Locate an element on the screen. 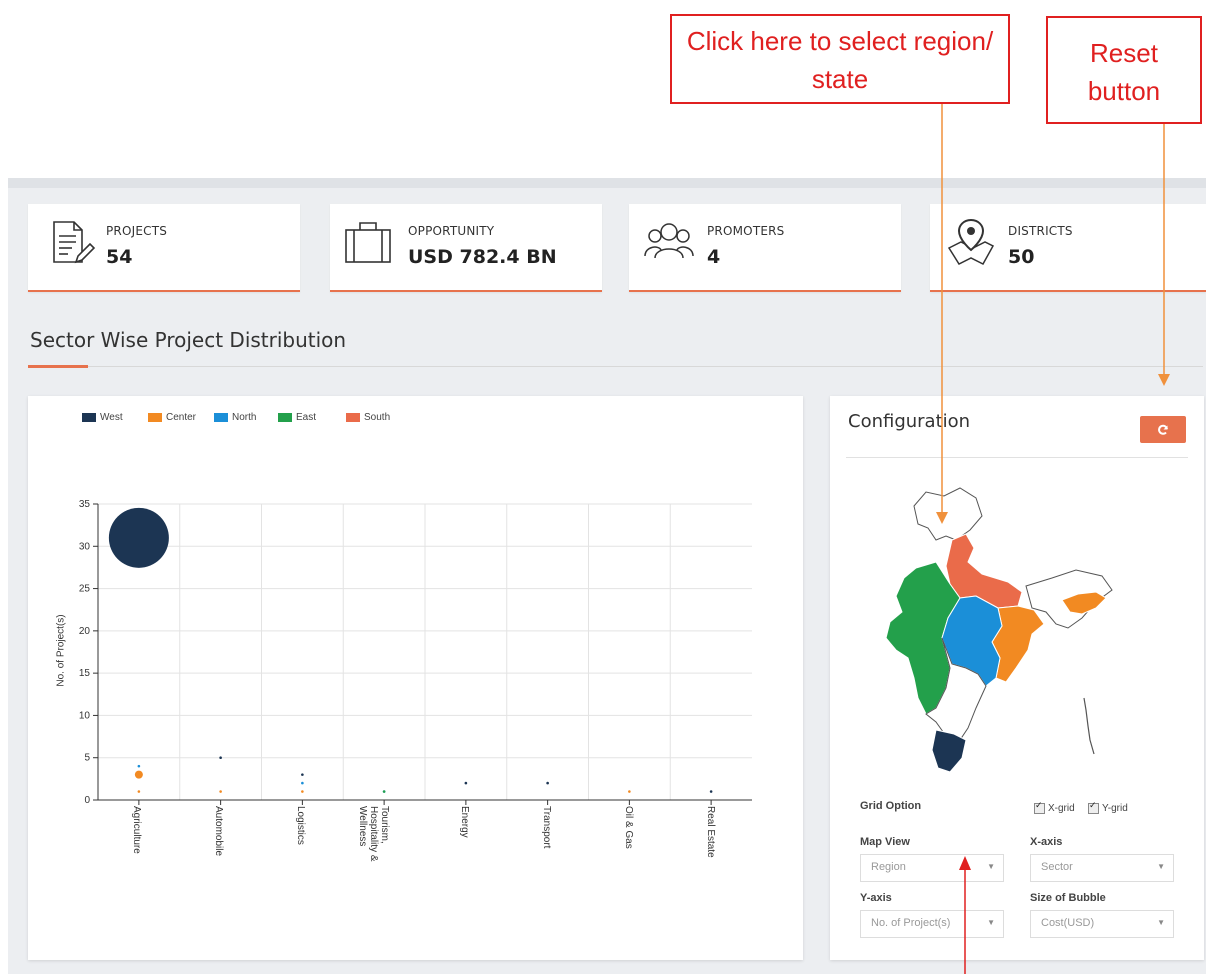 This screenshot has height=974, width=1206. x-tick-label: Real Estate is located at coordinates (710, 832).